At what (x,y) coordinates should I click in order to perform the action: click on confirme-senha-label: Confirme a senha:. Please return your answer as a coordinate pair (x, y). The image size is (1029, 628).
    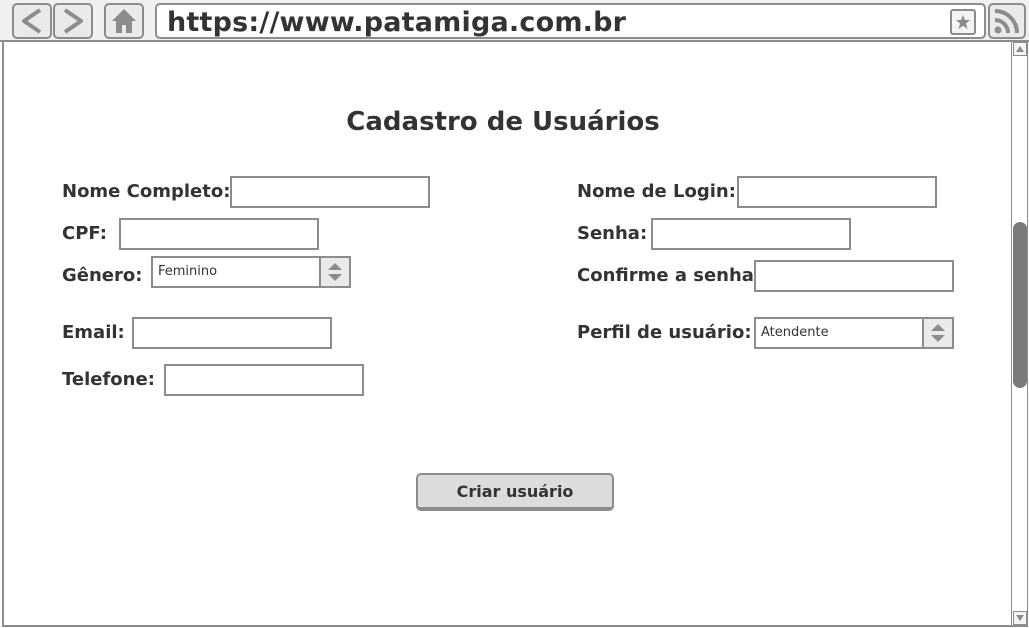
    Looking at the image, I should click on (669, 275).